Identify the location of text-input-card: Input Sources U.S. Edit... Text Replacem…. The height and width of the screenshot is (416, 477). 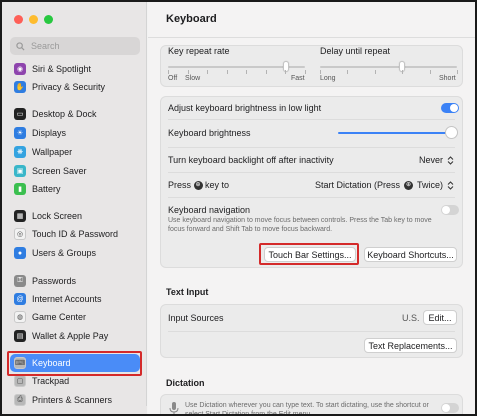
(311, 331).